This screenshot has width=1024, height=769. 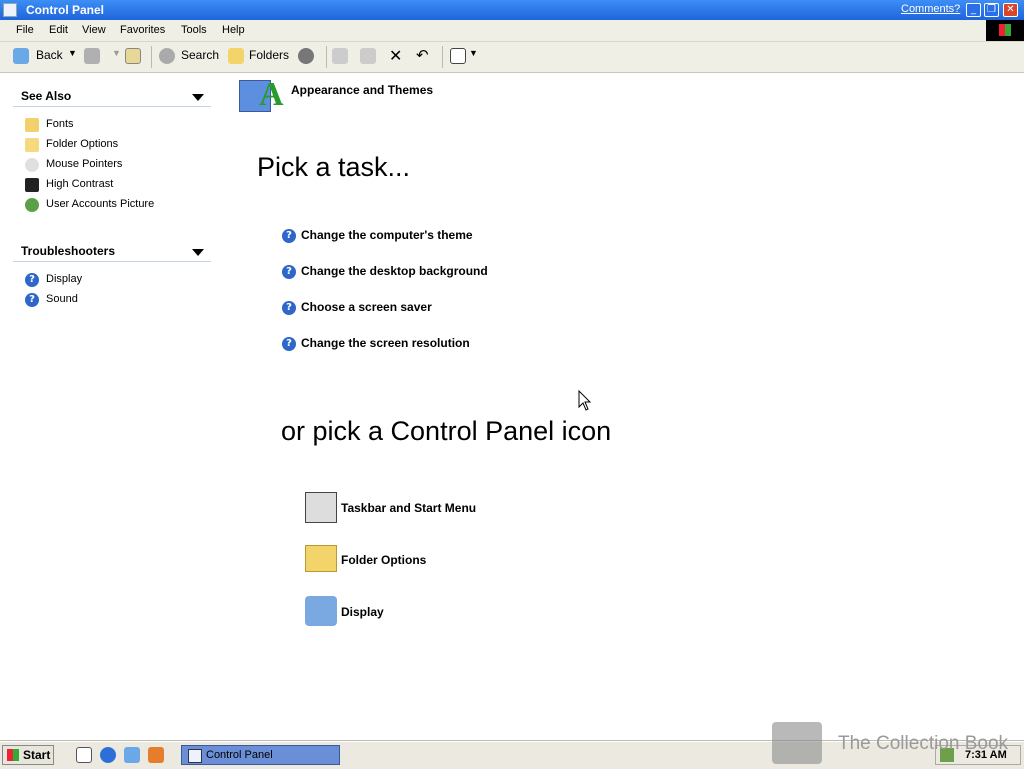 What do you see at coordinates (60, 124) in the screenshot?
I see `see-also-link-fonts: Fonts` at bounding box center [60, 124].